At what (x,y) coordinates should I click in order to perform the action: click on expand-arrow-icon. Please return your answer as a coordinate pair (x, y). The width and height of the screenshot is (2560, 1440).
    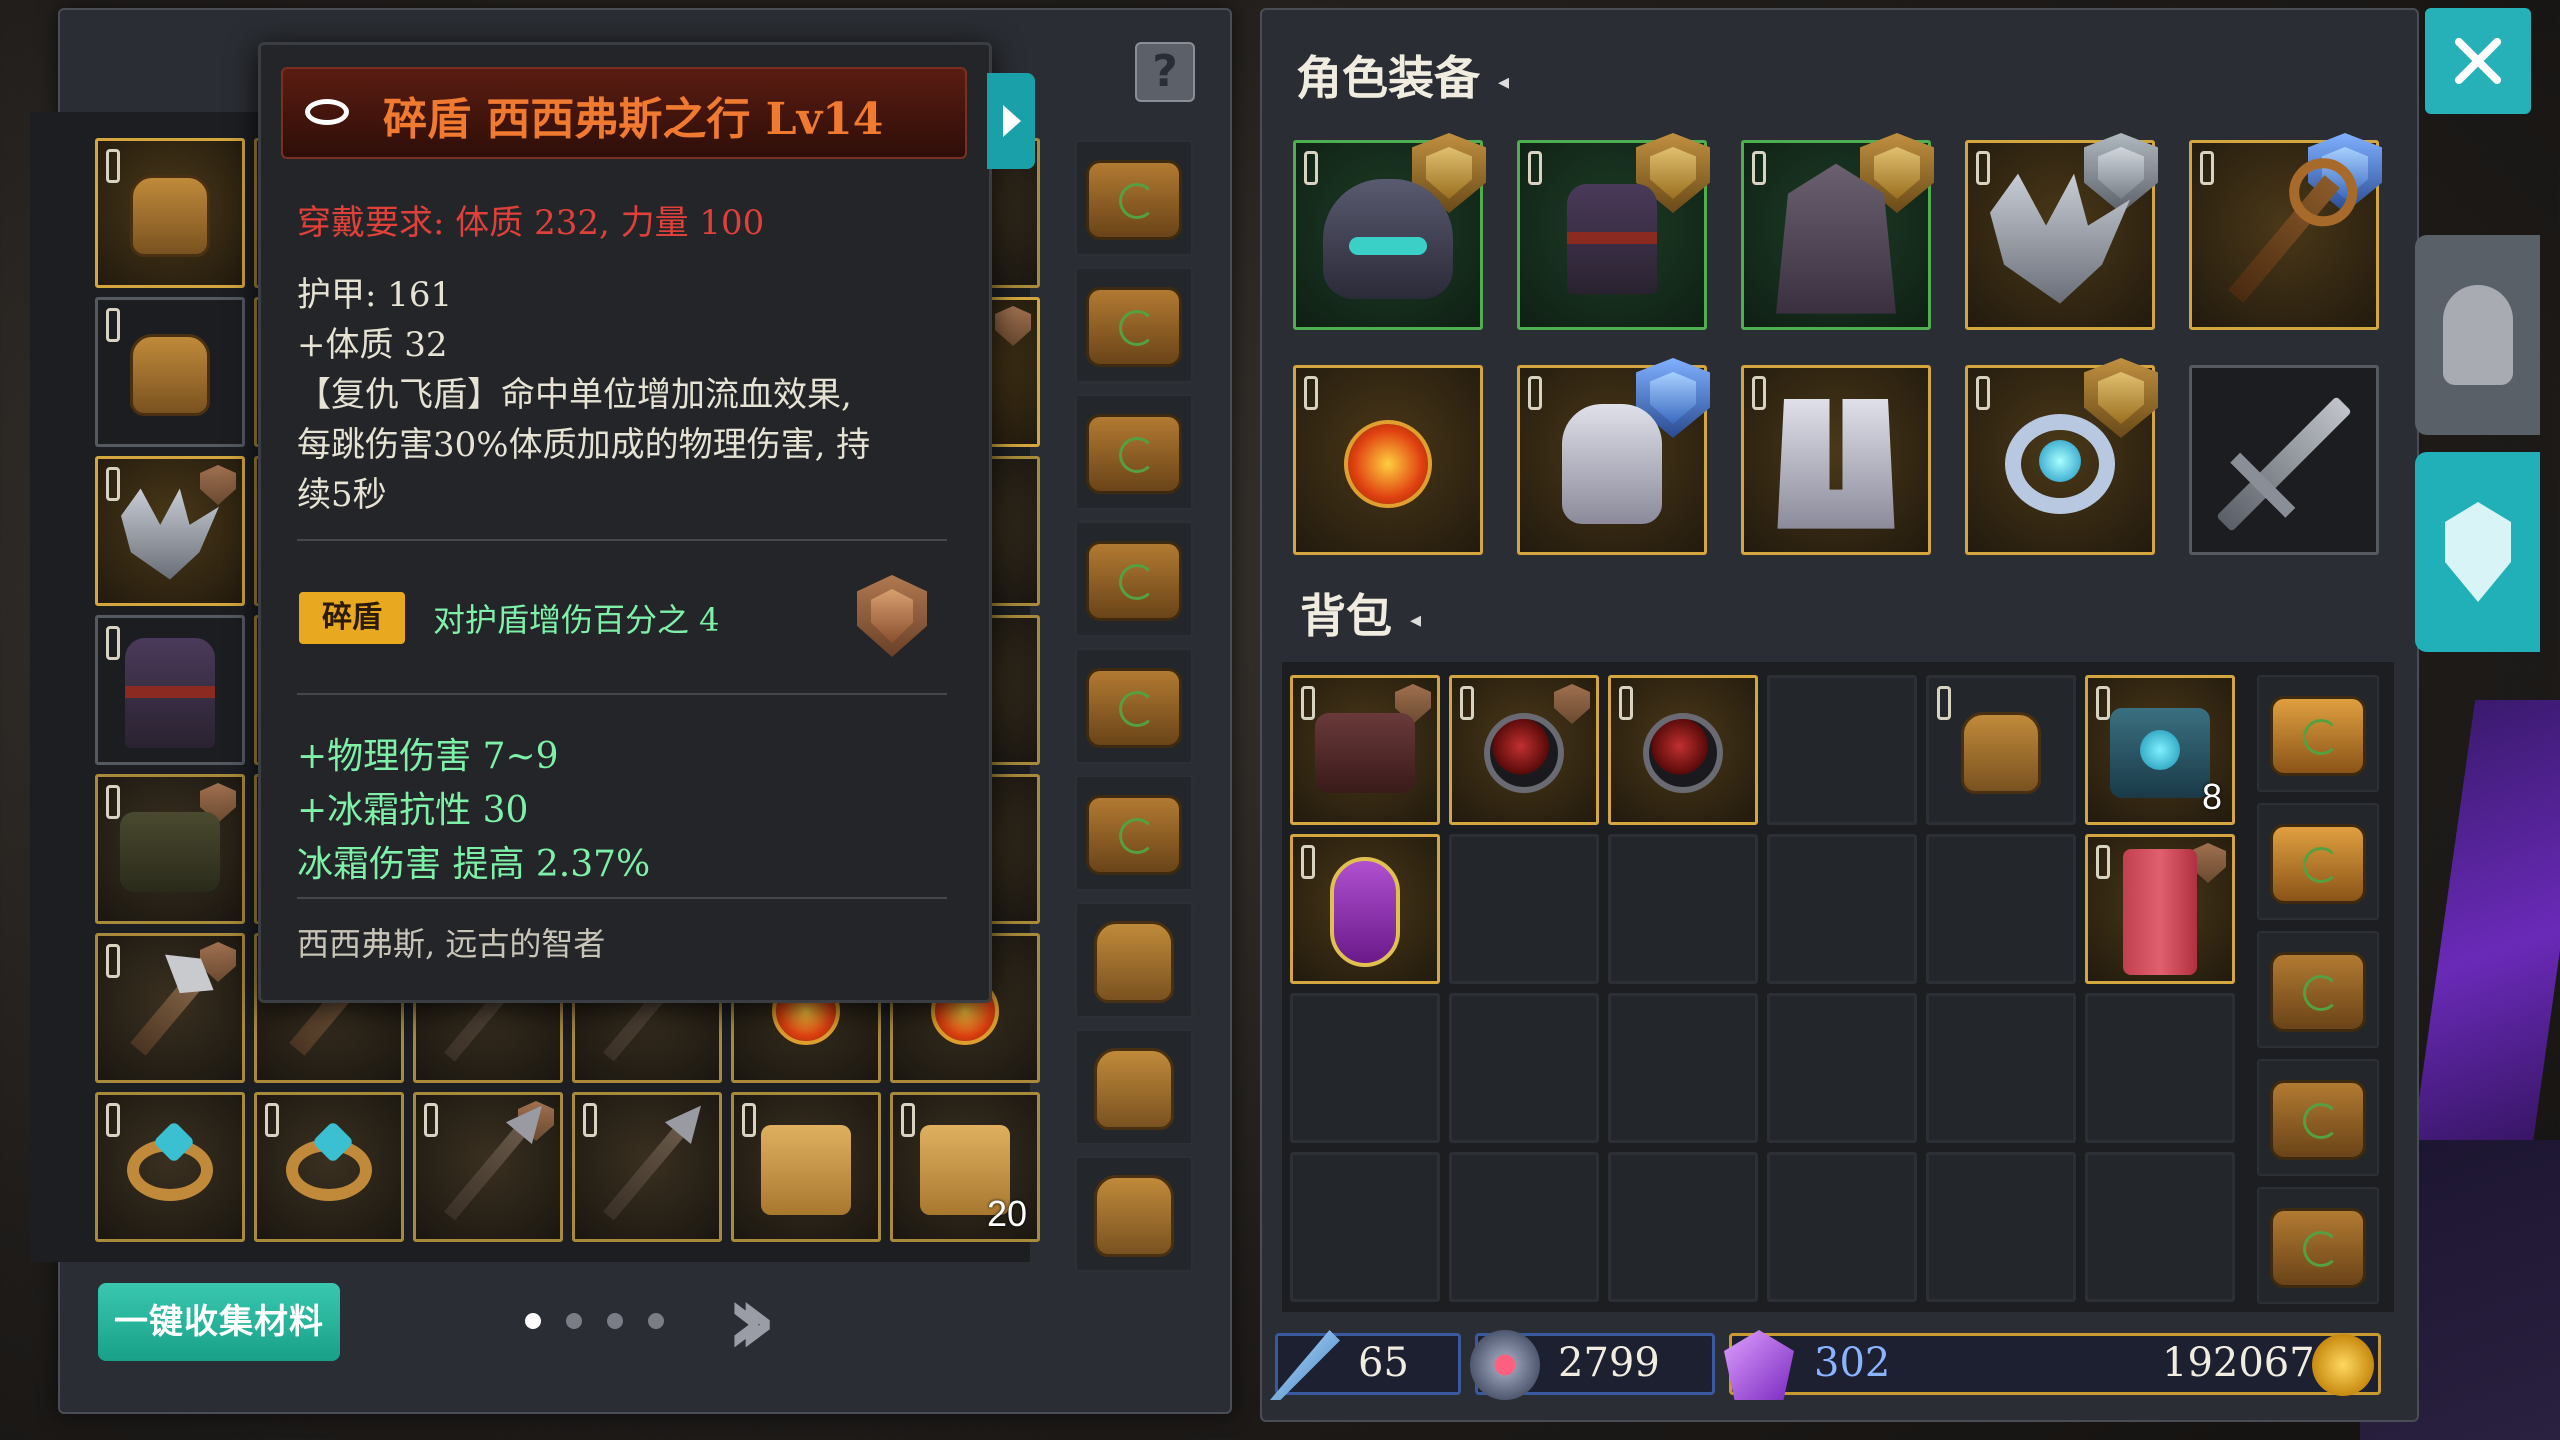
    Looking at the image, I should click on (1011, 121).